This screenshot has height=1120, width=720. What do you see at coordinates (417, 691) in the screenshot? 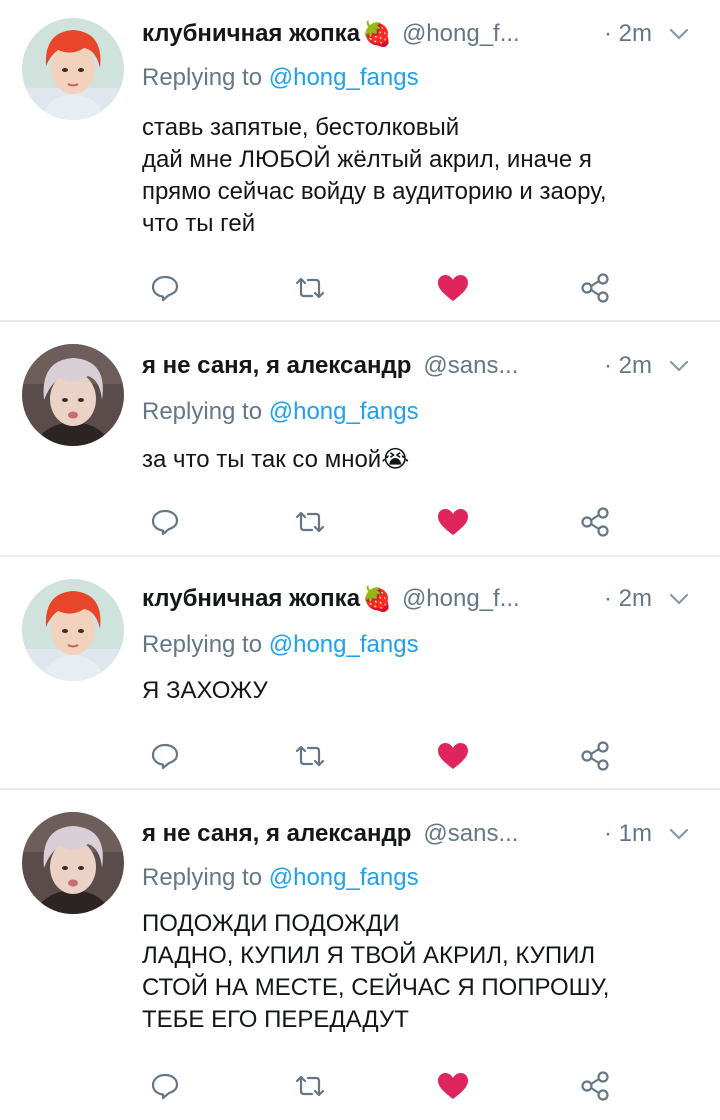
I see `tweet-text: Я ЗАХОЖУ` at bounding box center [417, 691].